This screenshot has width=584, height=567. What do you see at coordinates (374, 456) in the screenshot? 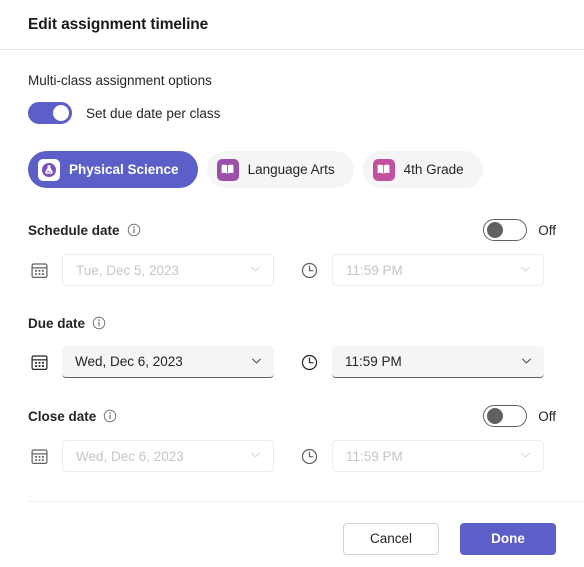
I see `close-time-value: 11:59 PM` at bounding box center [374, 456].